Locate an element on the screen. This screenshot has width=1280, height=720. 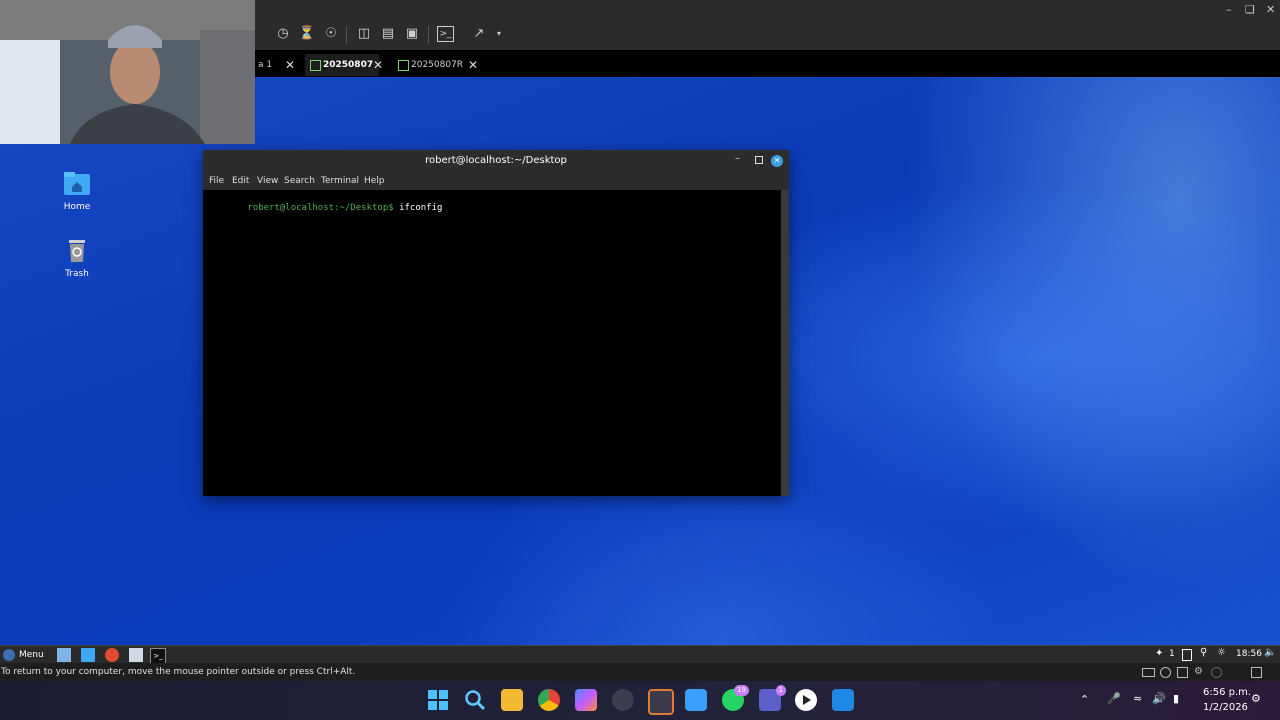
menu-view: View is located at coordinates (267, 181).